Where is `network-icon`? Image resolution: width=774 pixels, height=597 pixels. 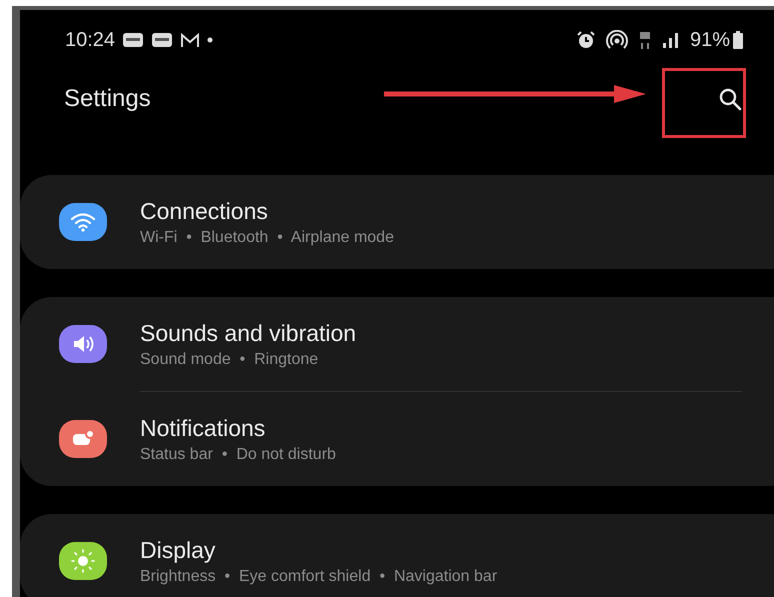 network-icon is located at coordinates (645, 40).